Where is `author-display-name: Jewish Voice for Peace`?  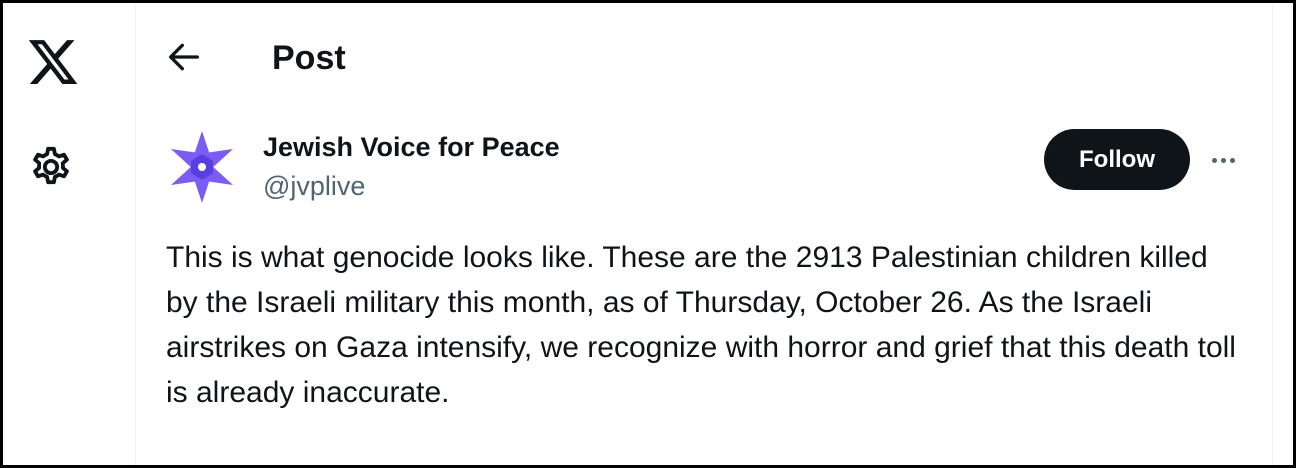 author-display-name: Jewish Voice for Peace is located at coordinates (411, 147).